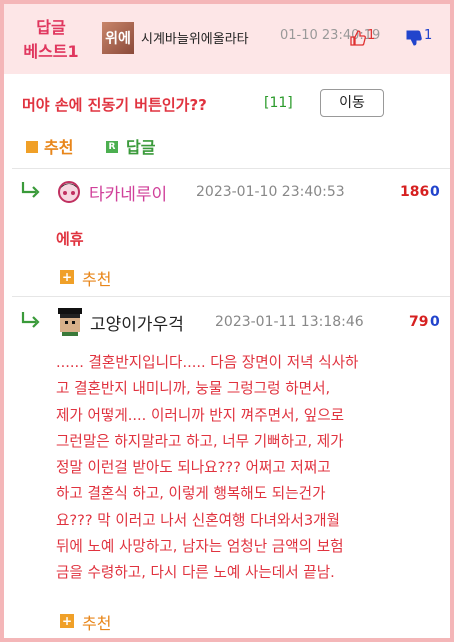 The height and width of the screenshot is (642, 454). What do you see at coordinates (415, 192) in the screenshot?
I see `comment-upvotes: 186` at bounding box center [415, 192].